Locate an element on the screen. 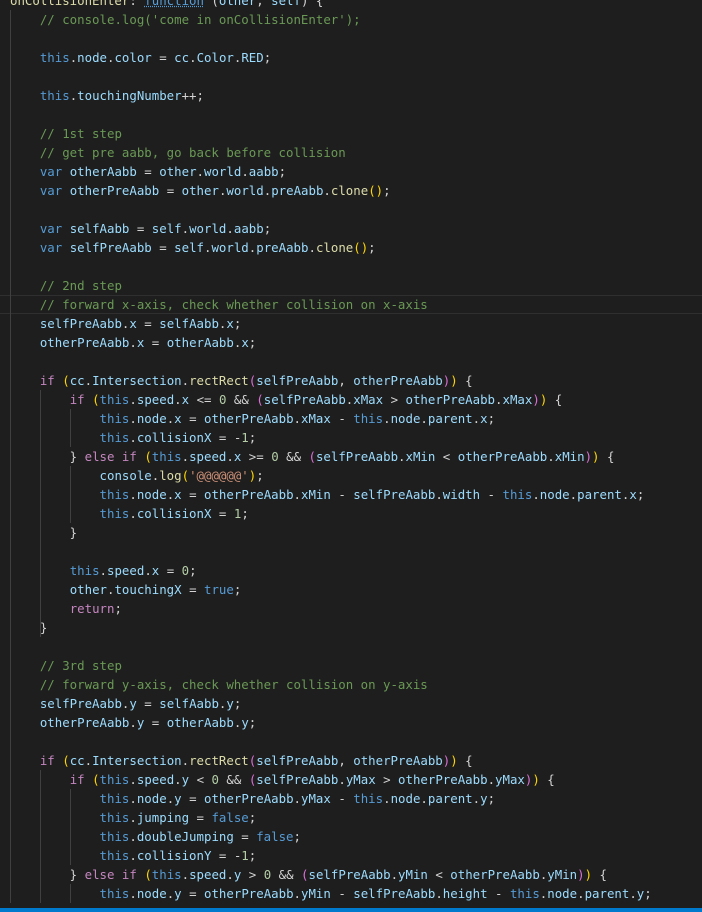 The width and height of the screenshot is (702, 912). code-line: otherPreAabb.y = otherAabb.y; is located at coordinates (356, 722).